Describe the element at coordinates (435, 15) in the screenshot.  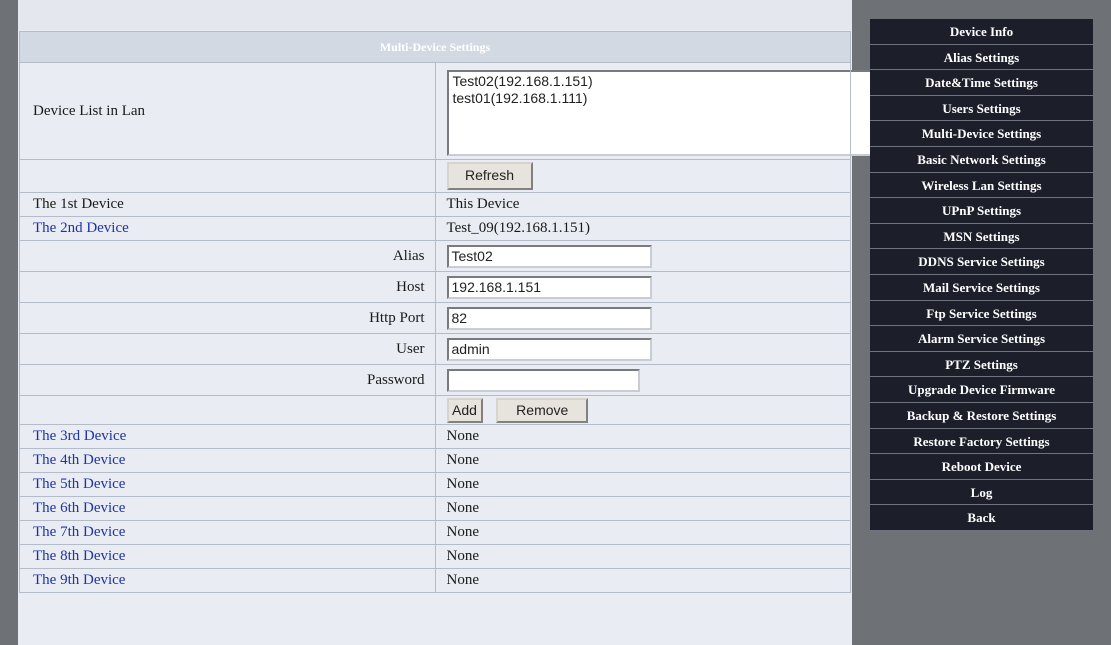
I see `top-strip` at that location.